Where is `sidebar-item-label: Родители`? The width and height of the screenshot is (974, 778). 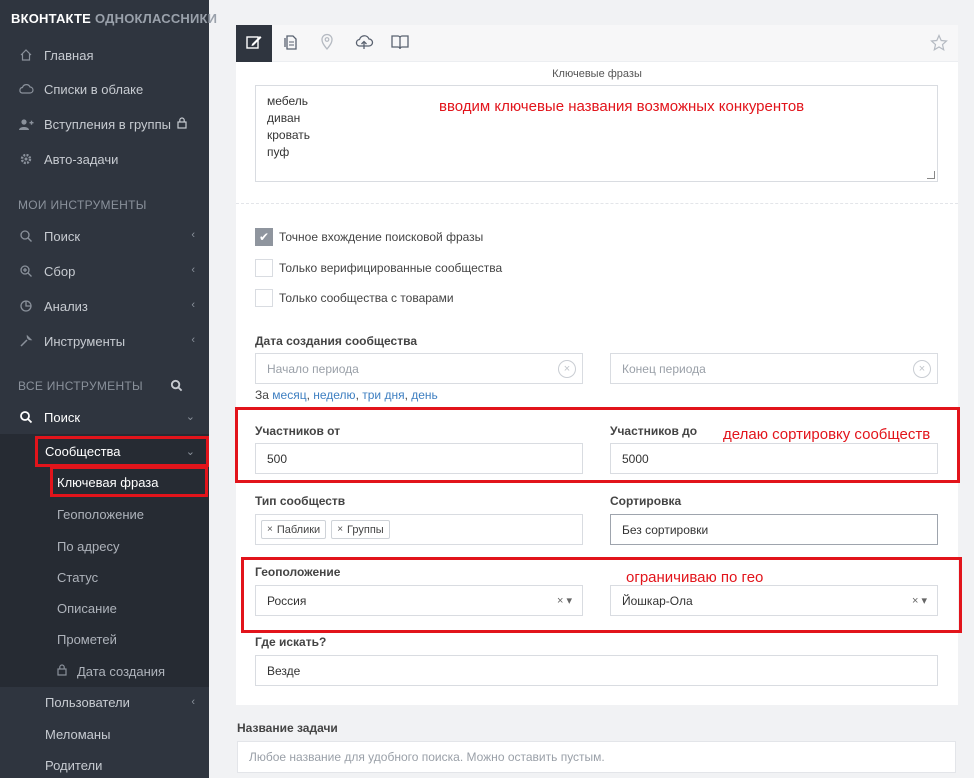
sidebar-item-label: Родители is located at coordinates (74, 765).